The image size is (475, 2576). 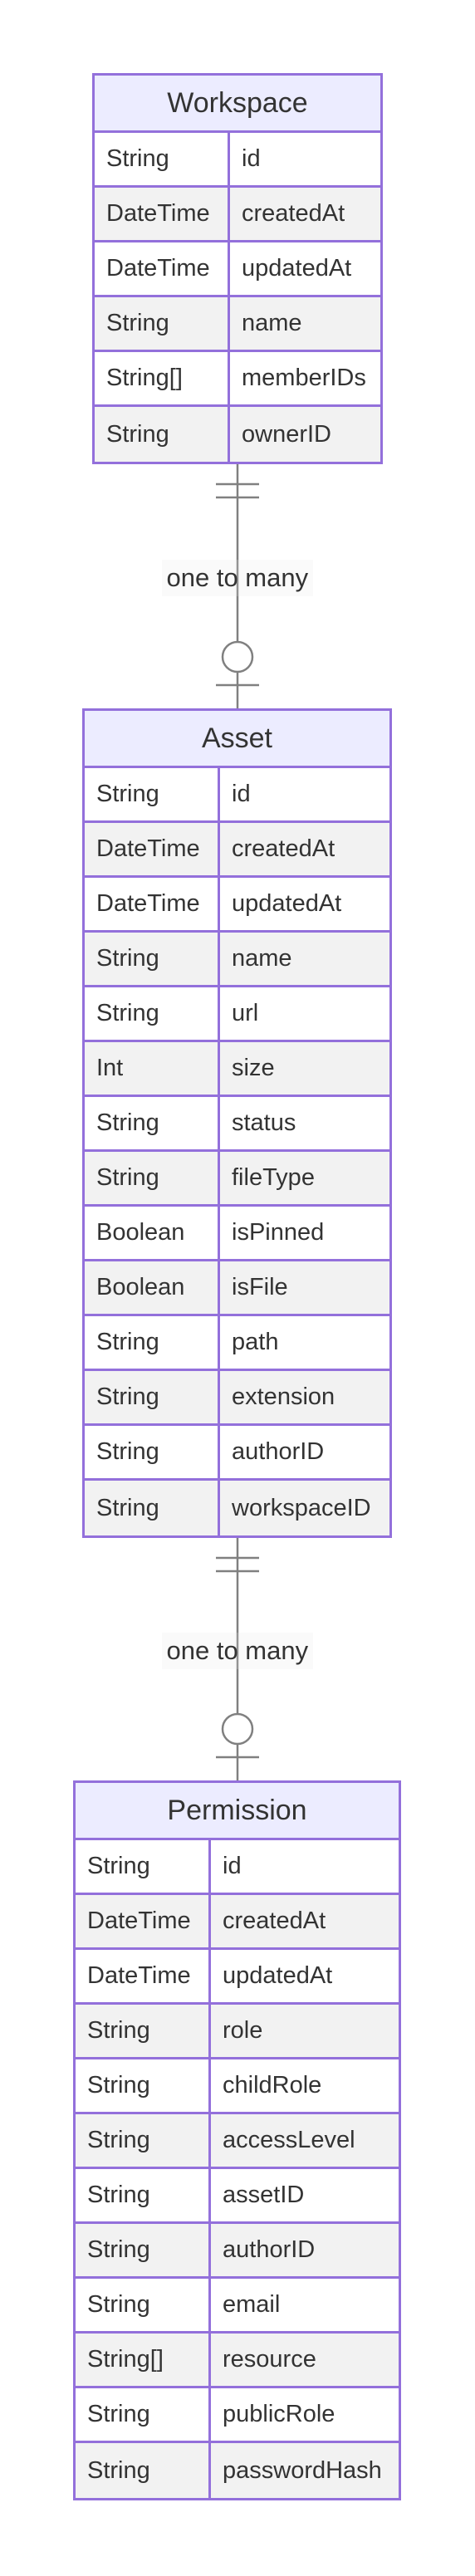 What do you see at coordinates (237, 2032) in the screenshot?
I see `attribute-row: String role` at bounding box center [237, 2032].